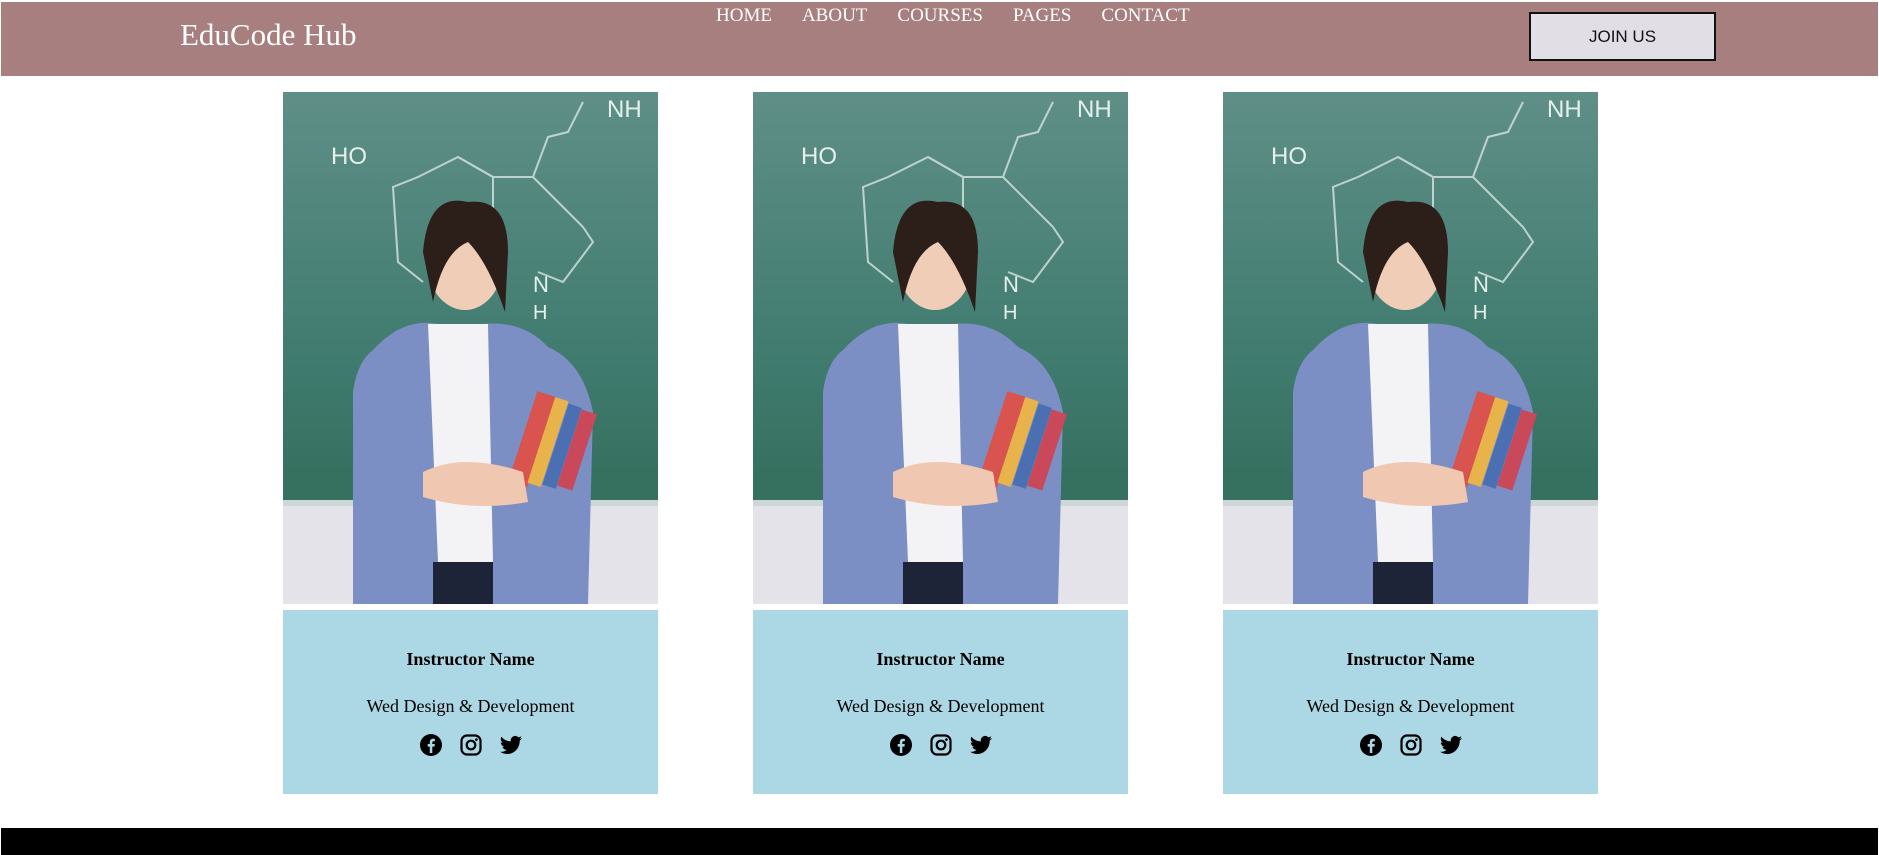 This screenshot has width=1879, height=855. What do you see at coordinates (1042, 16) in the screenshot?
I see `nav-pages-link: PAGES` at bounding box center [1042, 16].